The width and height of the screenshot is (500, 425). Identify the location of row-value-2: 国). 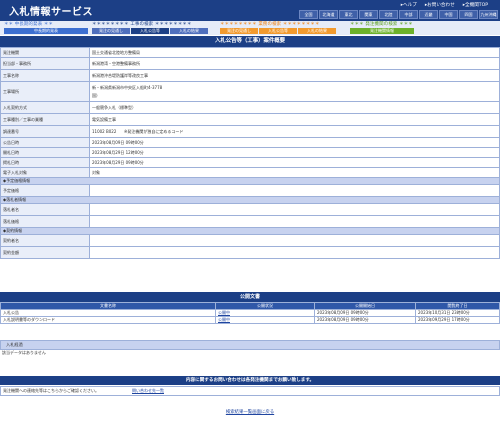
(95, 95).